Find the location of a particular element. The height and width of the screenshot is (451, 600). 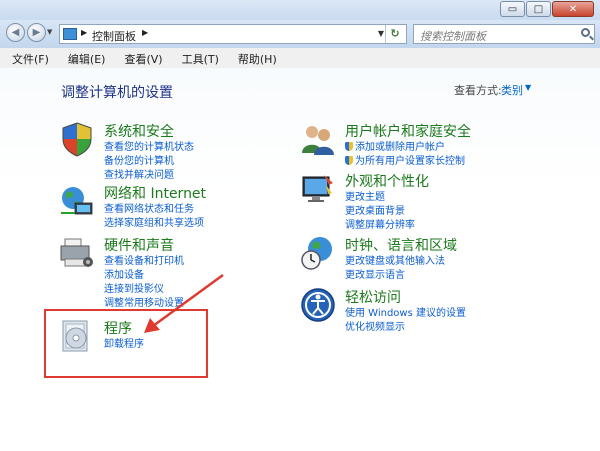

annotation-arrow-icon is located at coordinates (184, 303).